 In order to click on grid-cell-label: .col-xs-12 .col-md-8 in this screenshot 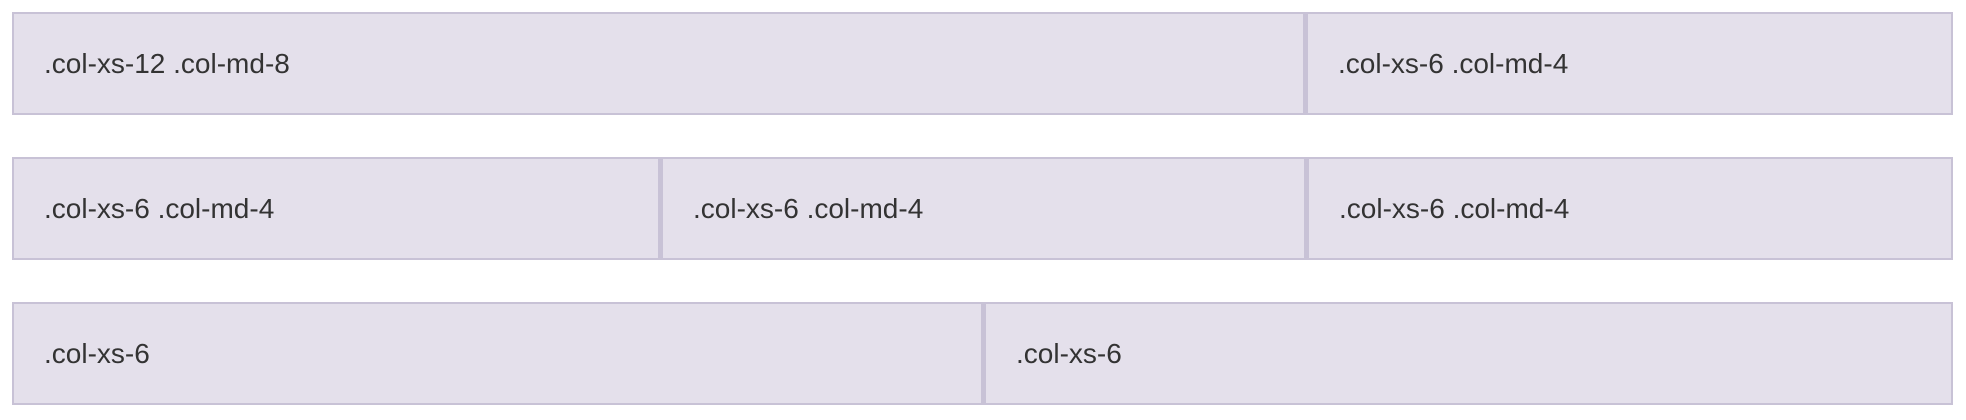, I will do `click(167, 63)`.